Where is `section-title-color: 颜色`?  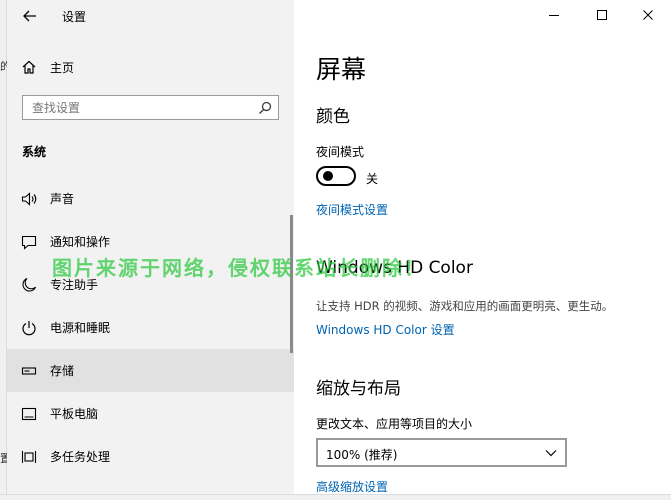
section-title-color: 颜色 is located at coordinates (333, 117).